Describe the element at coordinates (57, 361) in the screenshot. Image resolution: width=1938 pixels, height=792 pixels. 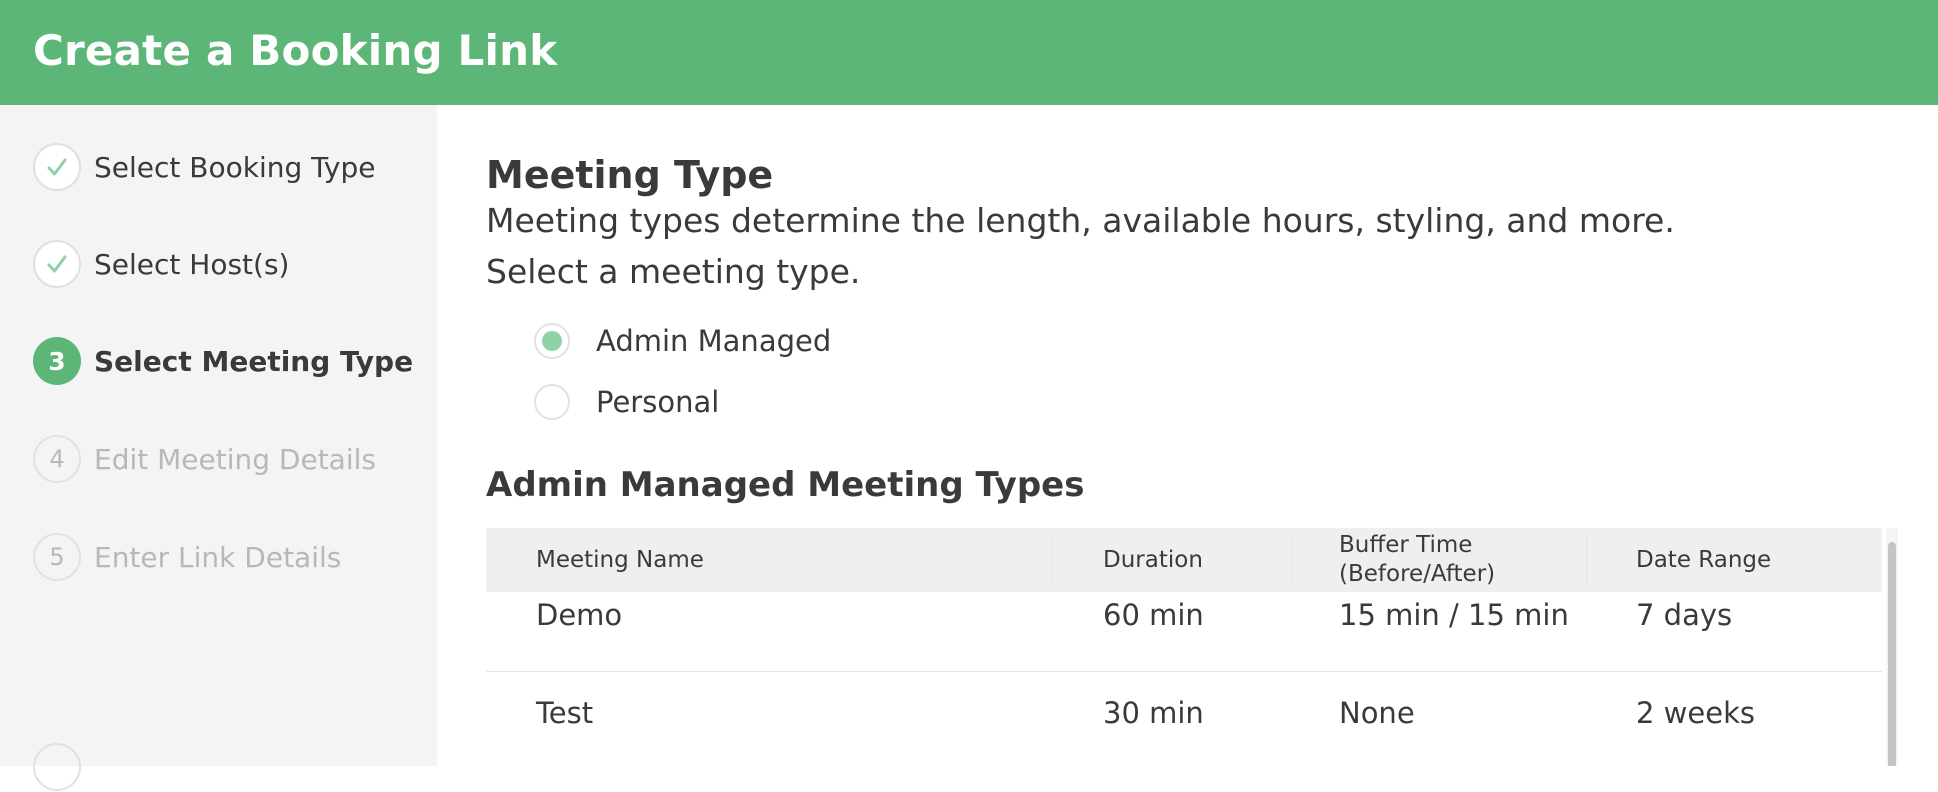
I see `step-number-badge: 3` at that location.